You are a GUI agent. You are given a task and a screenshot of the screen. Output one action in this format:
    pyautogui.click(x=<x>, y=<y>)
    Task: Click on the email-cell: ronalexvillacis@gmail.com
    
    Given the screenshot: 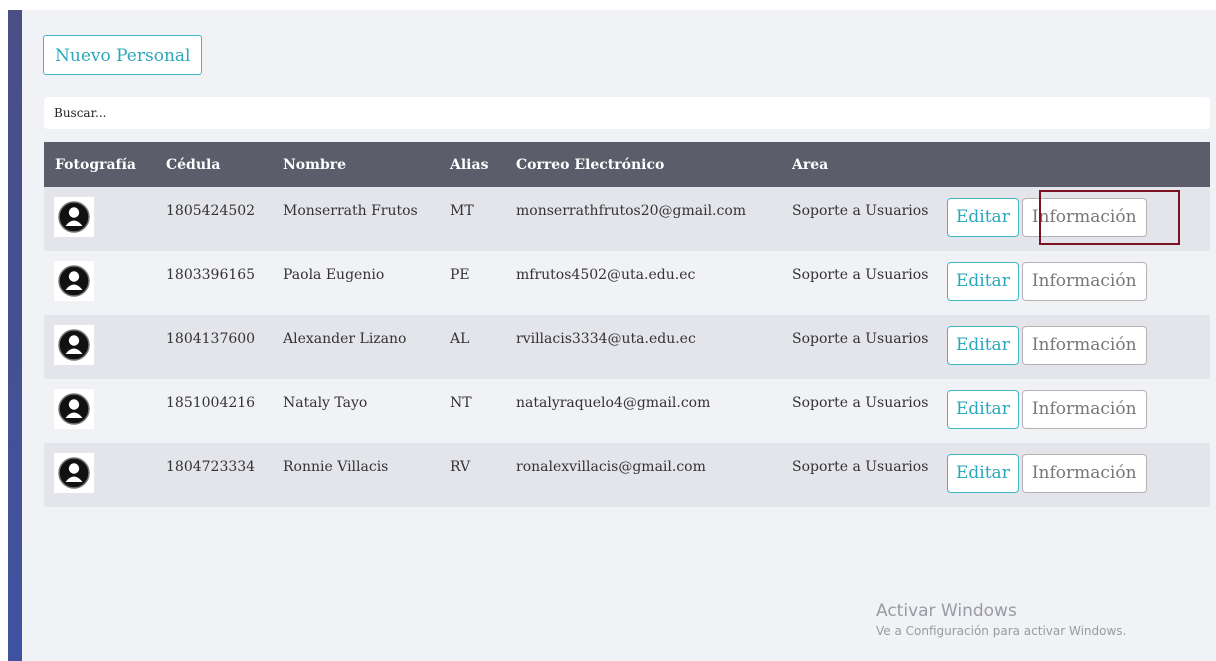 What is the action you would take?
    pyautogui.click(x=643, y=475)
    